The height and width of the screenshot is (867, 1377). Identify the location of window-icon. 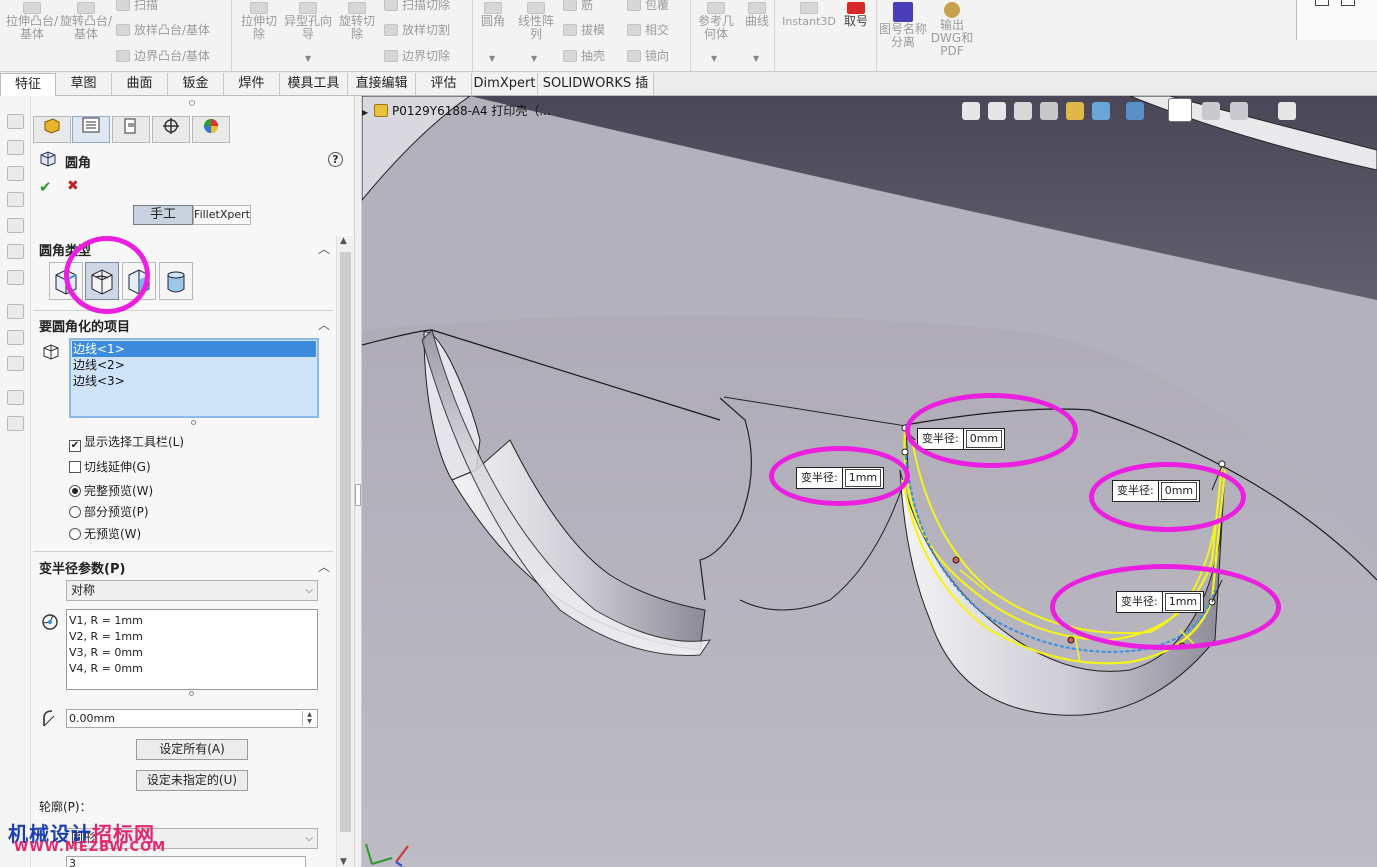
(1348, 3).